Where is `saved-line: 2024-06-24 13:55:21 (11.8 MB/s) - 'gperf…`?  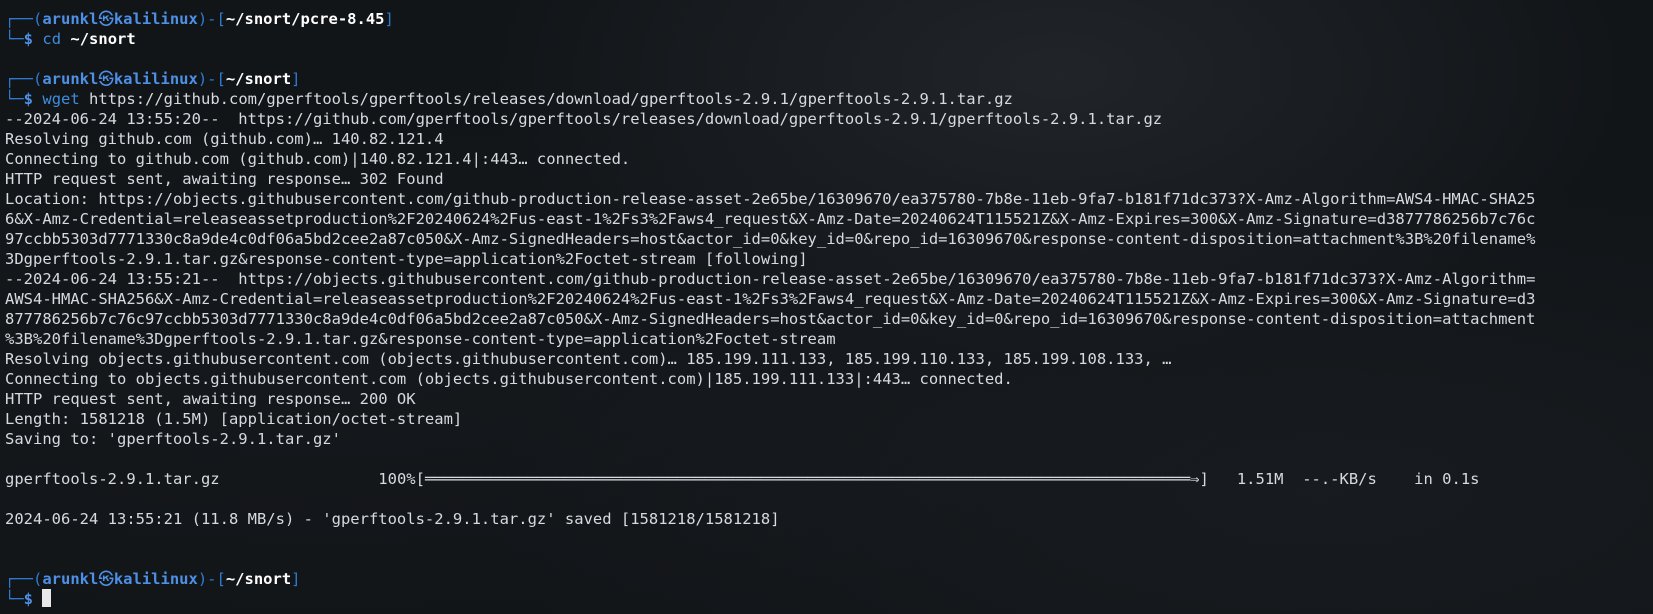 saved-line: 2024-06-24 13:55:21 (11.8 MB/s) - 'gperf… is located at coordinates (392, 519).